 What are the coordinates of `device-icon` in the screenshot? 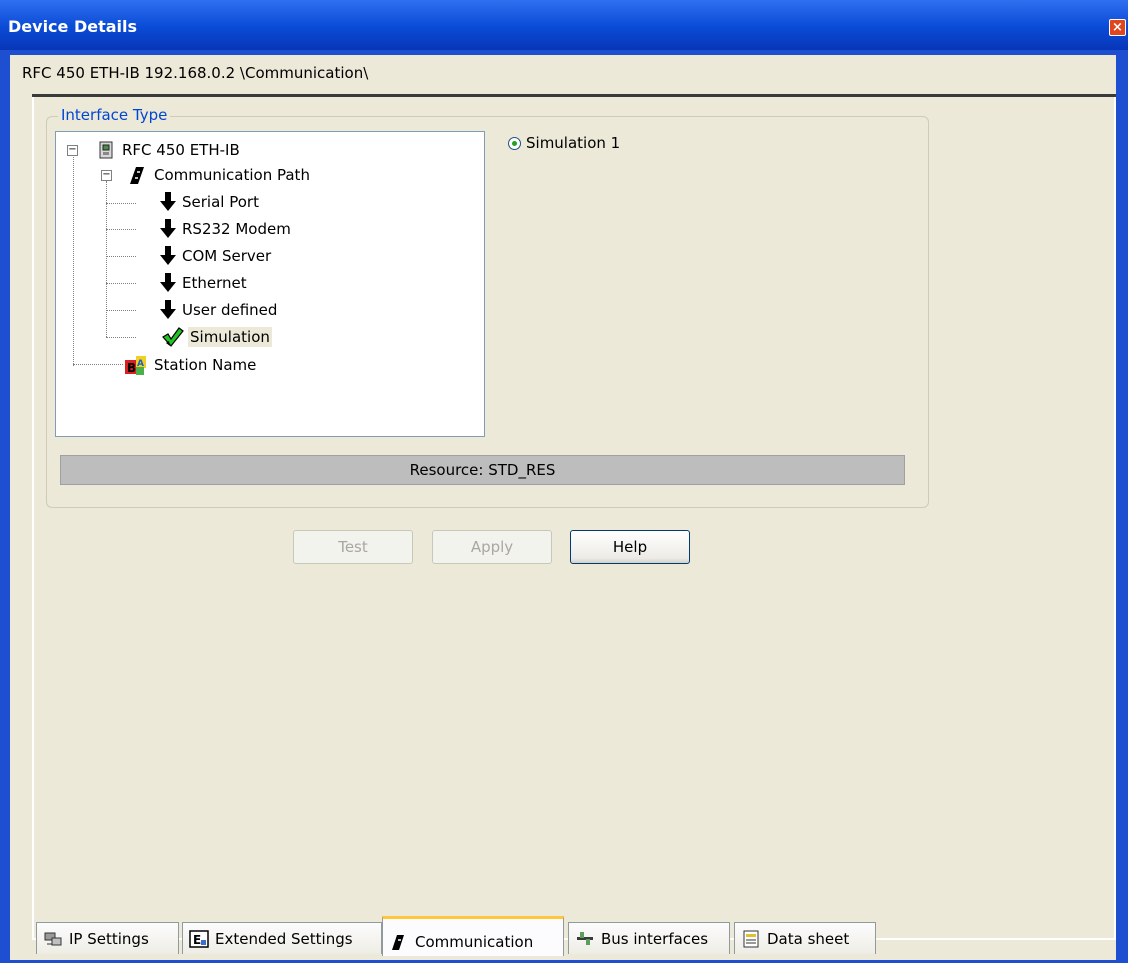 It's located at (106, 150).